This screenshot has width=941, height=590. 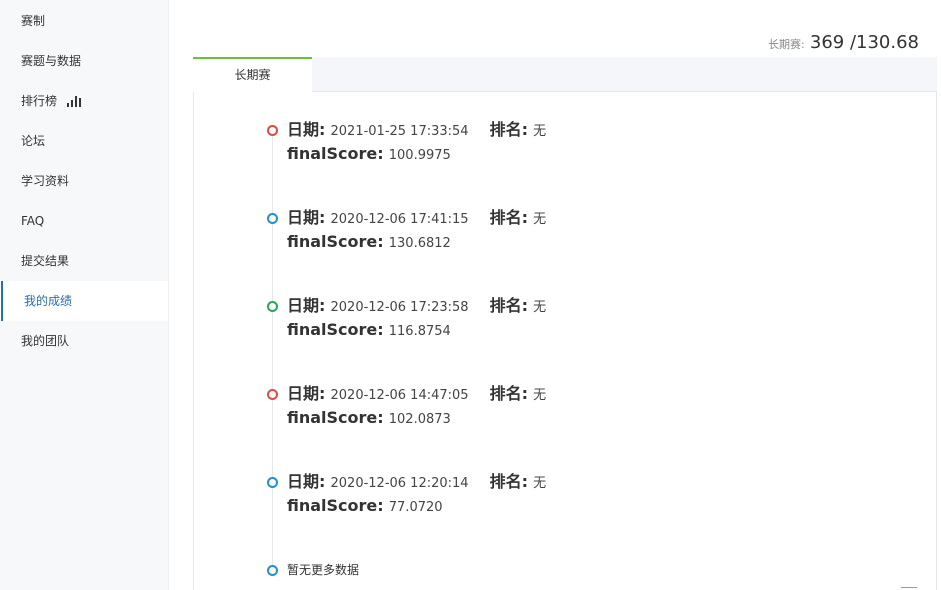 What do you see at coordinates (51, 61) in the screenshot?
I see `sidebar-item-label: 赛题与数据` at bounding box center [51, 61].